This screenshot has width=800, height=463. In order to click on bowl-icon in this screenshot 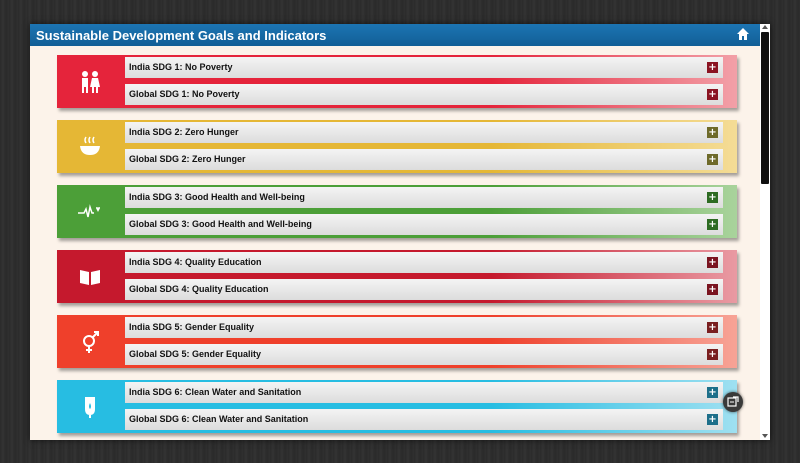, I will do `click(90, 145)`.